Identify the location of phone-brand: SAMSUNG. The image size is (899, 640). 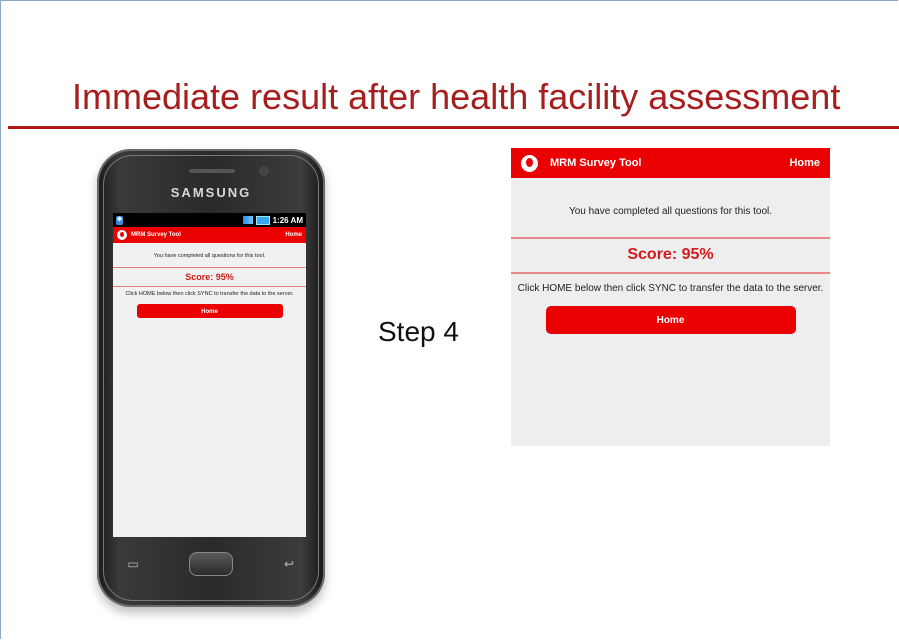
(211, 192).